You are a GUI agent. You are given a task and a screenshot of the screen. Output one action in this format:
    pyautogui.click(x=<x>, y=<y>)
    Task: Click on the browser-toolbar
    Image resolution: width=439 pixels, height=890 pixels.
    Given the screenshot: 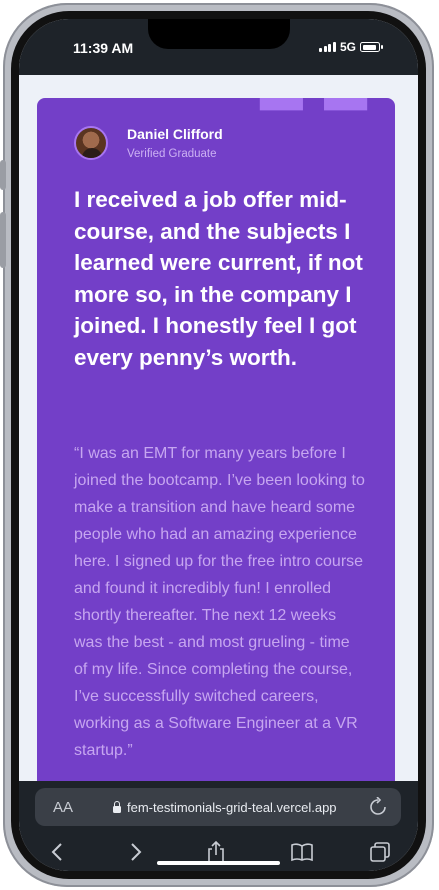 What is the action you would take?
    pyautogui.click(x=218, y=852)
    